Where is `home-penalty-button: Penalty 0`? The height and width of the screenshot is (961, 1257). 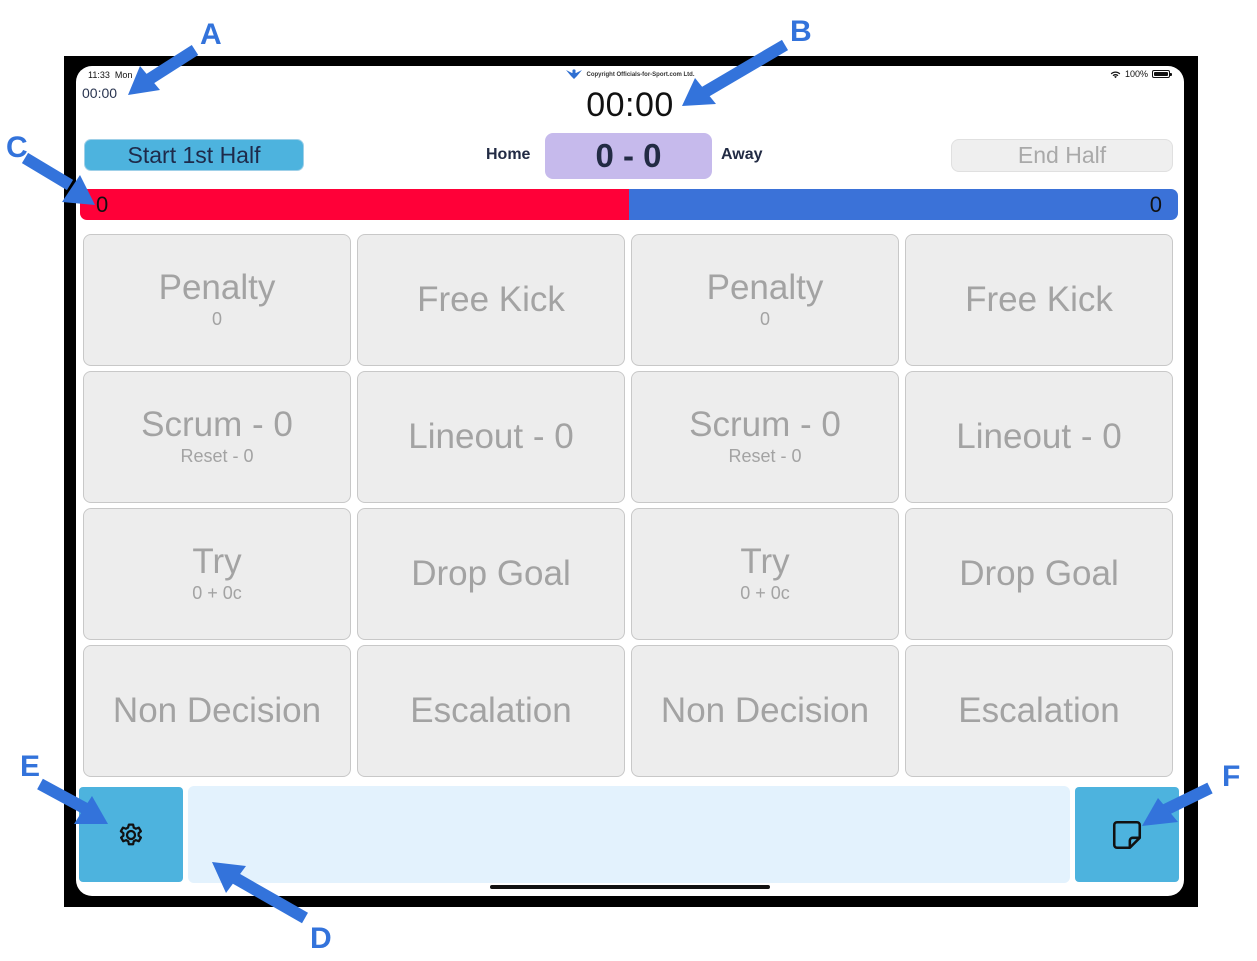 home-penalty-button: Penalty 0 is located at coordinates (217, 300).